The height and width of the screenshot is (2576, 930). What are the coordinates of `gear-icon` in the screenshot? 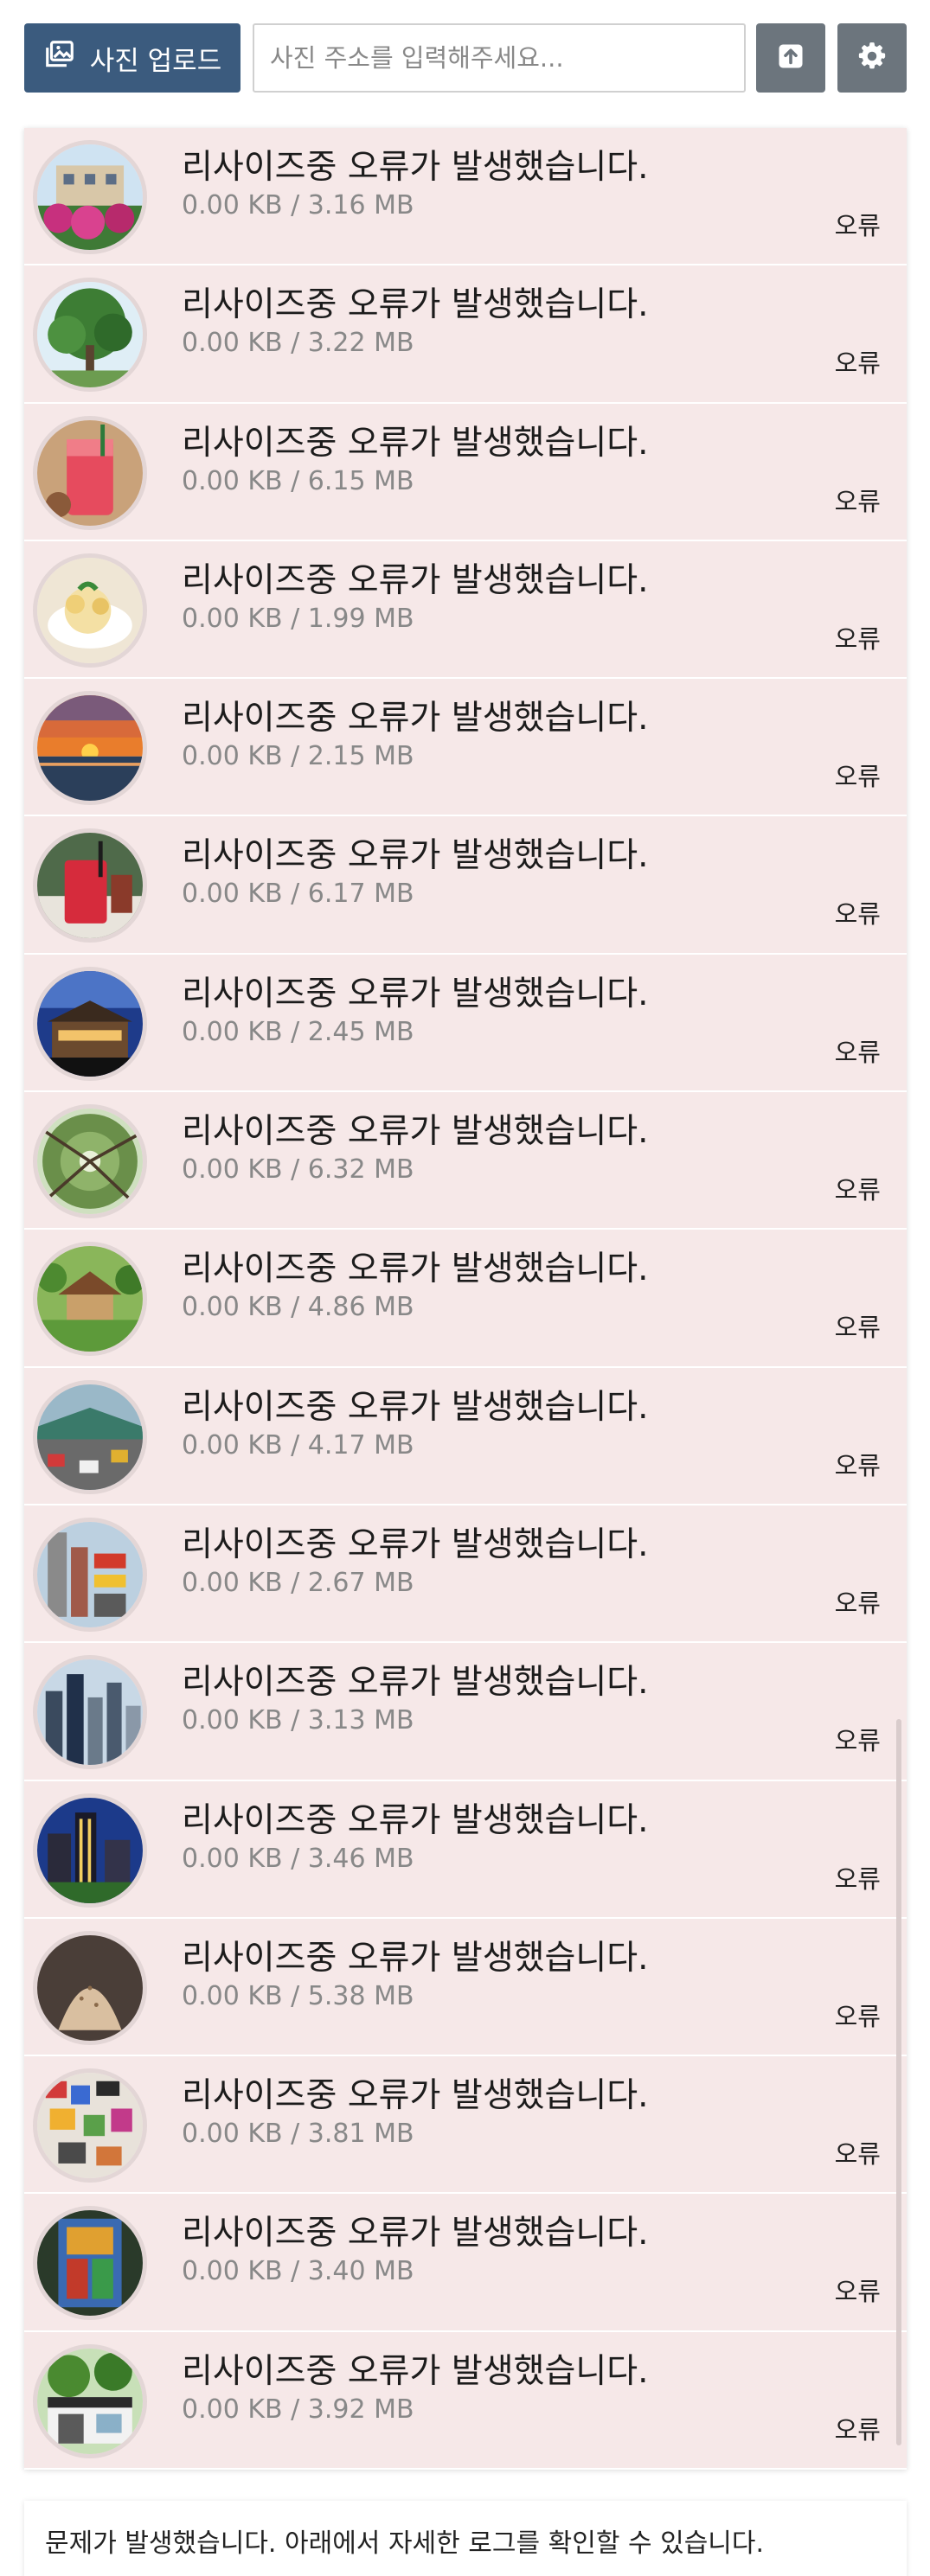 It's located at (872, 58).